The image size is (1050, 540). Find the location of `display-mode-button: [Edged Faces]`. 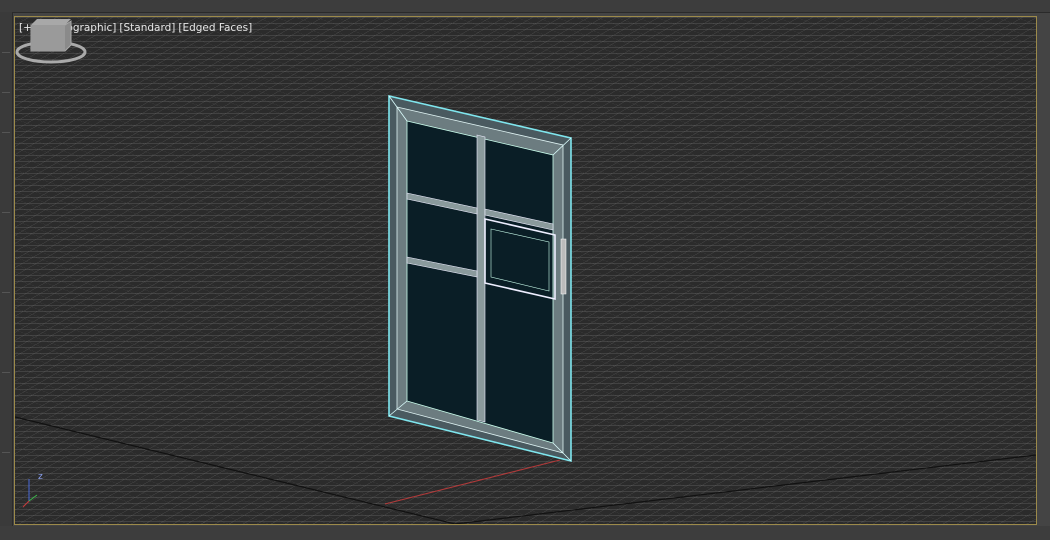

display-mode-button: [Edged Faces] is located at coordinates (215, 28).